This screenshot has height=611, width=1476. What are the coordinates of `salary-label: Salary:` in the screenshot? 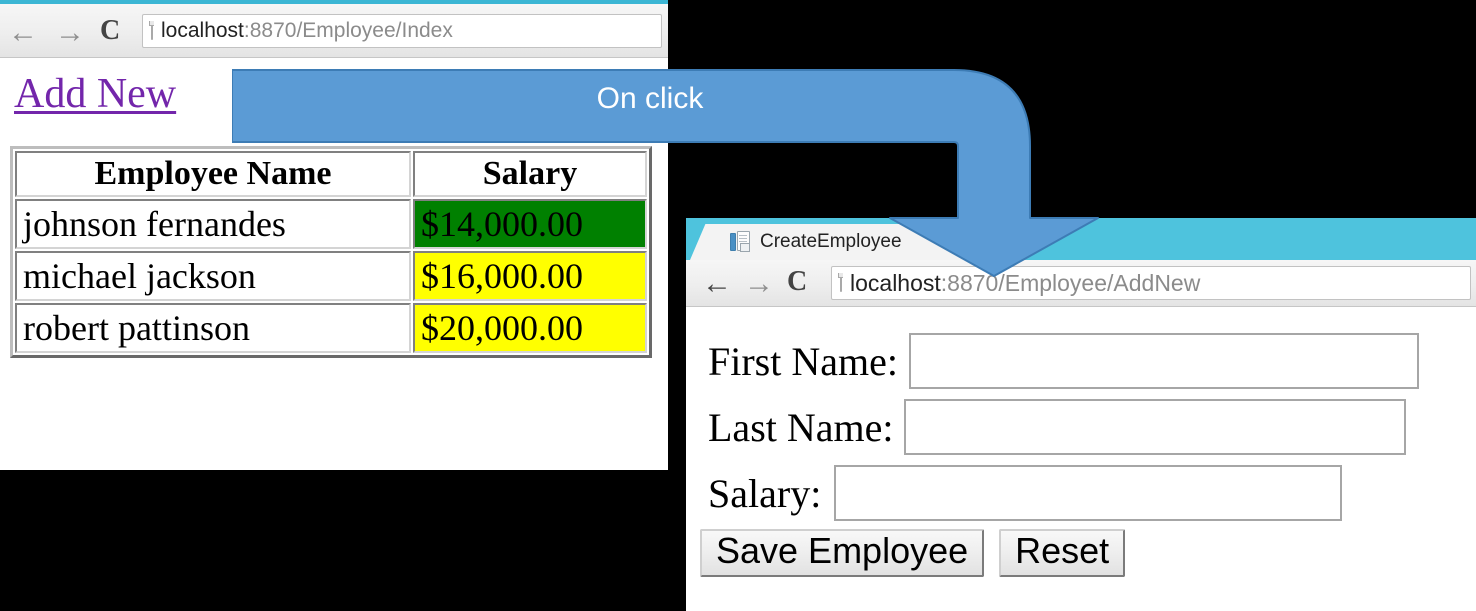 It's located at (765, 493).